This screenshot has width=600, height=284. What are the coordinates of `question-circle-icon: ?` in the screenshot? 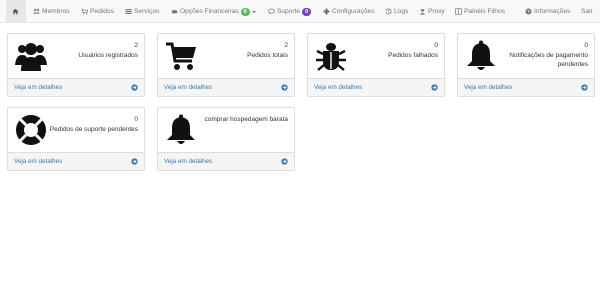 It's located at (528, 11).